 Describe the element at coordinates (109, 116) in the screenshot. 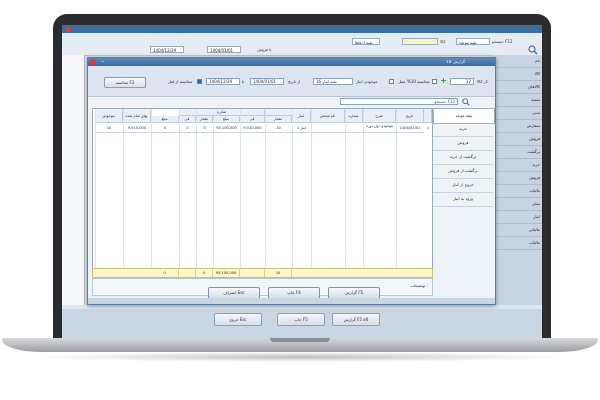

I see `table-header: موجودی` at that location.